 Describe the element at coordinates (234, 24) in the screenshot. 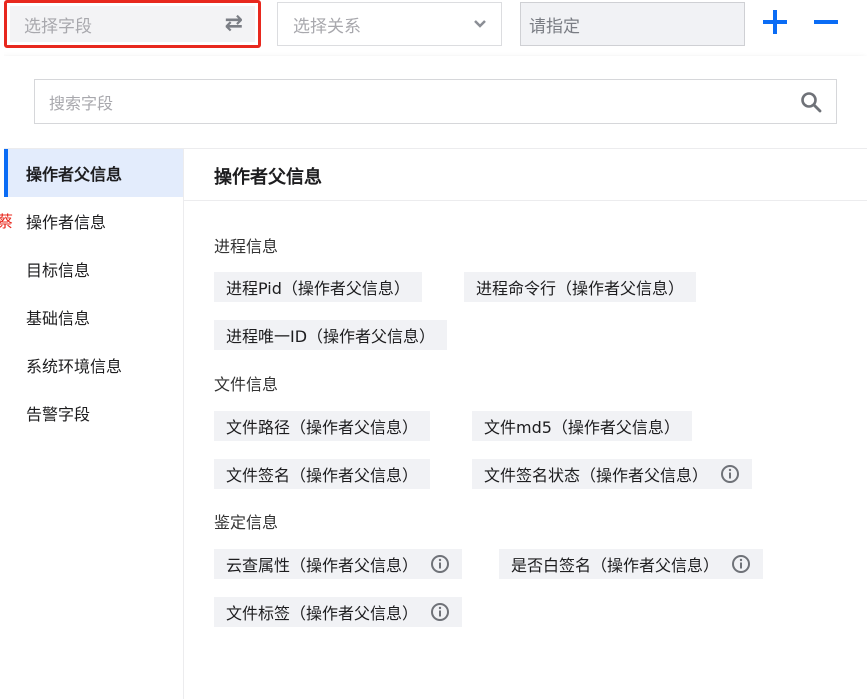

I see `swap-arrows-icon: ⇄` at that location.